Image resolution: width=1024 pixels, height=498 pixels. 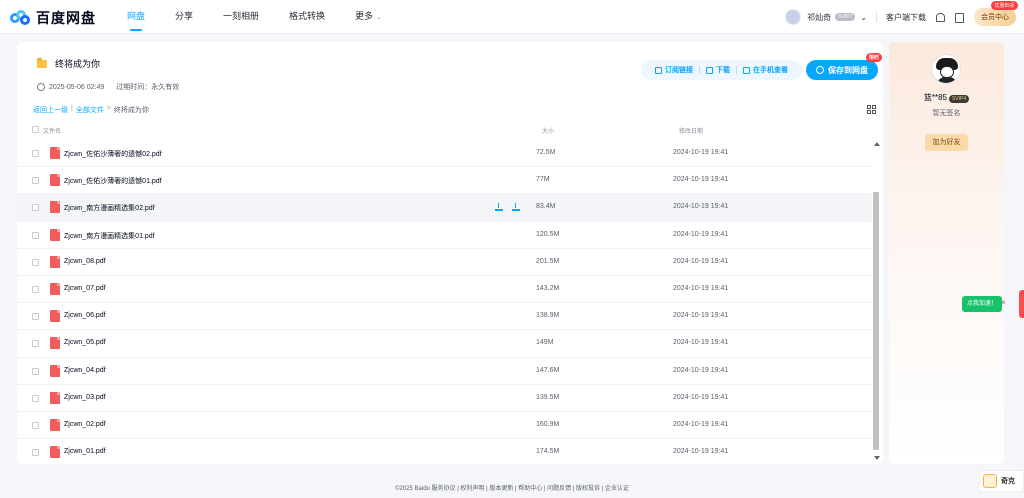 What do you see at coordinates (450, 130) in the screenshot?
I see `table-header: 文件名 大小 修改日期` at bounding box center [450, 130].